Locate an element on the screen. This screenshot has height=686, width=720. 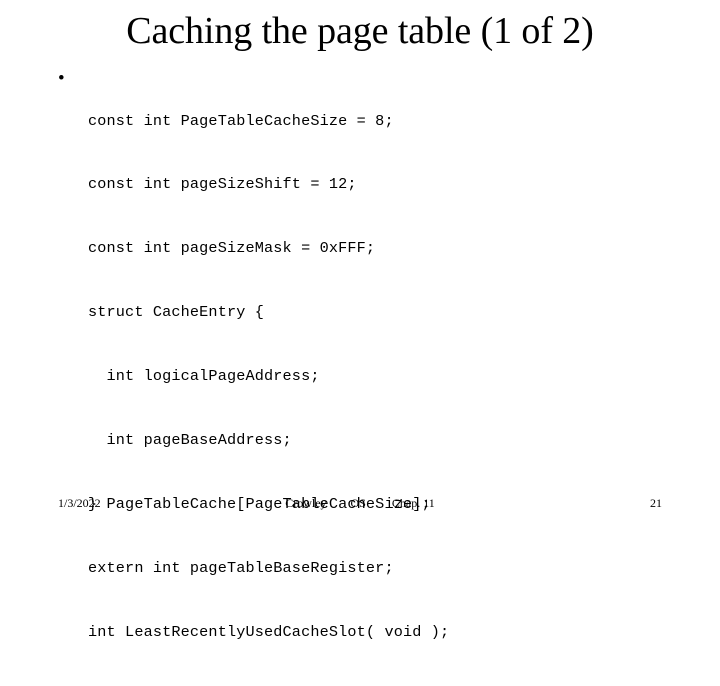
code-line: const int pageSizeMask = 0xFFF; is located at coordinates (232, 248).